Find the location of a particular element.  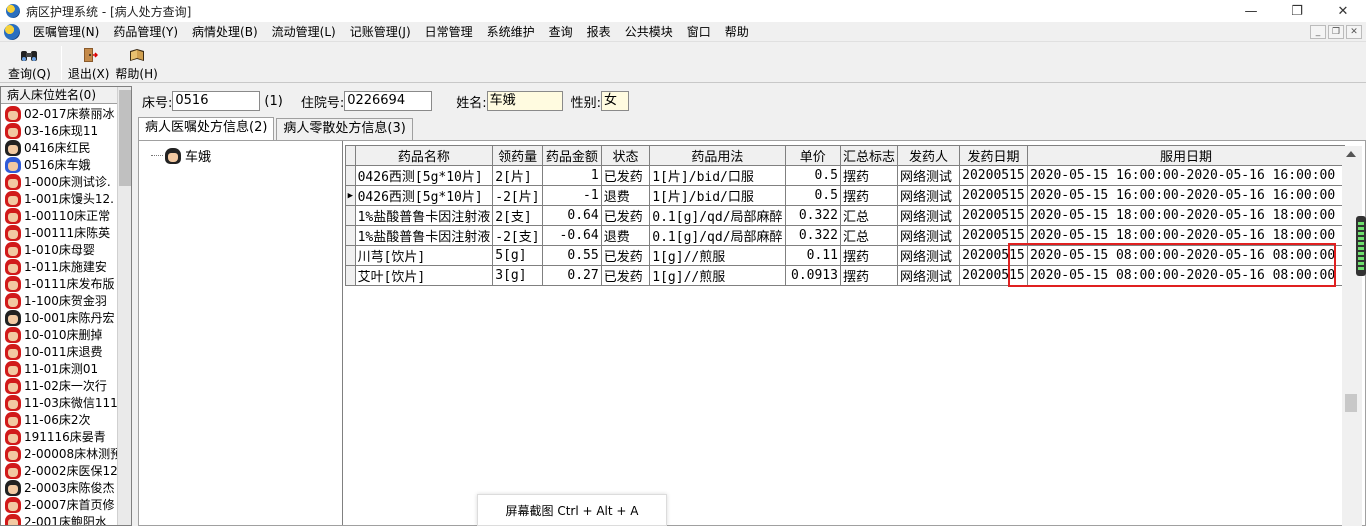

bed-list-item: 10-001床陈丹宏 is located at coordinates (59, 317).